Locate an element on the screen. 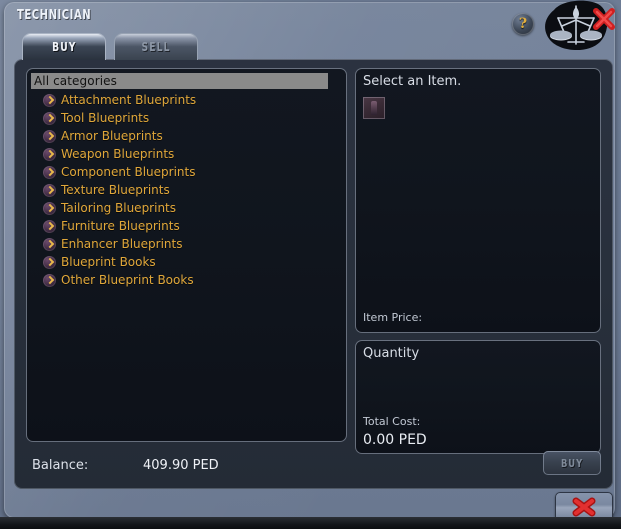 The image size is (621, 529). list-item: Armor Blueprints is located at coordinates (181, 136).